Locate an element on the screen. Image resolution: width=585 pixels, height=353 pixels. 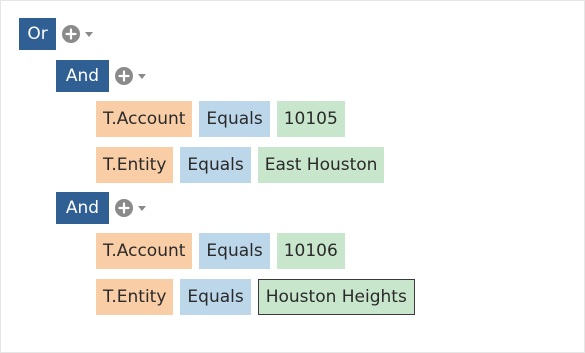
group-1-header: And is located at coordinates (101, 76).